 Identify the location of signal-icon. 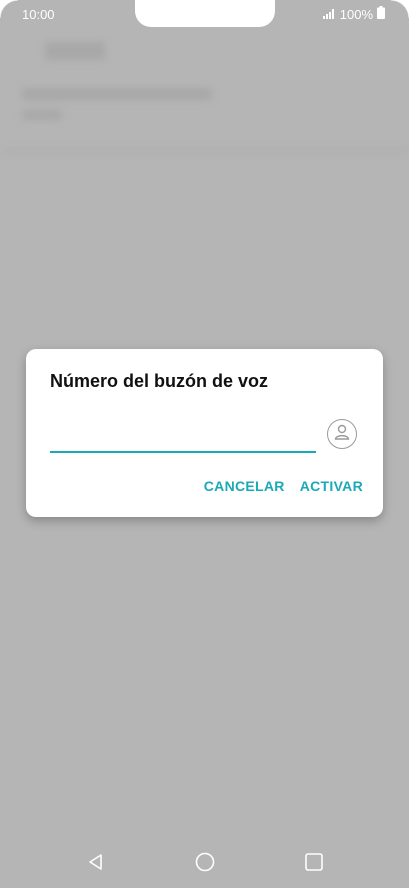
(329, 14).